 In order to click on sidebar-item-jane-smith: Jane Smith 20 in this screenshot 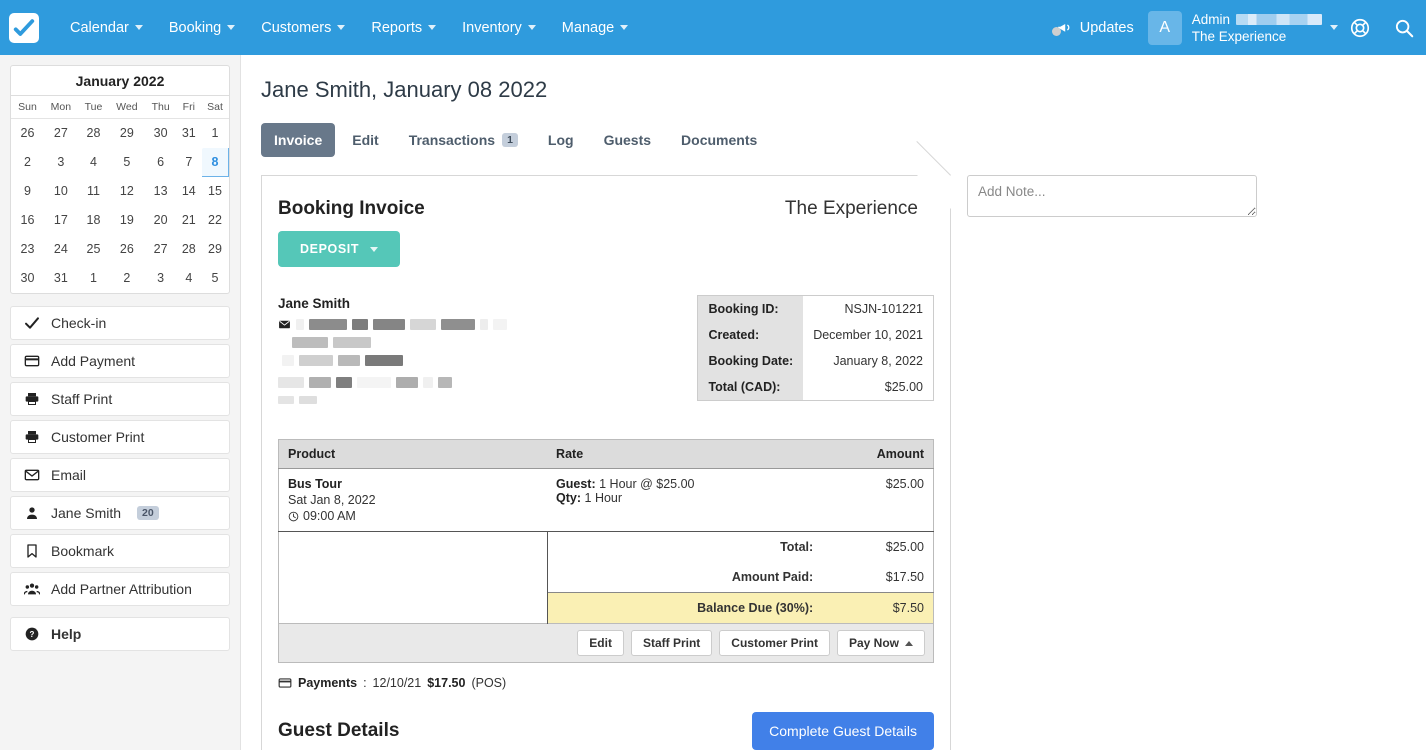, I will do `click(120, 513)`.